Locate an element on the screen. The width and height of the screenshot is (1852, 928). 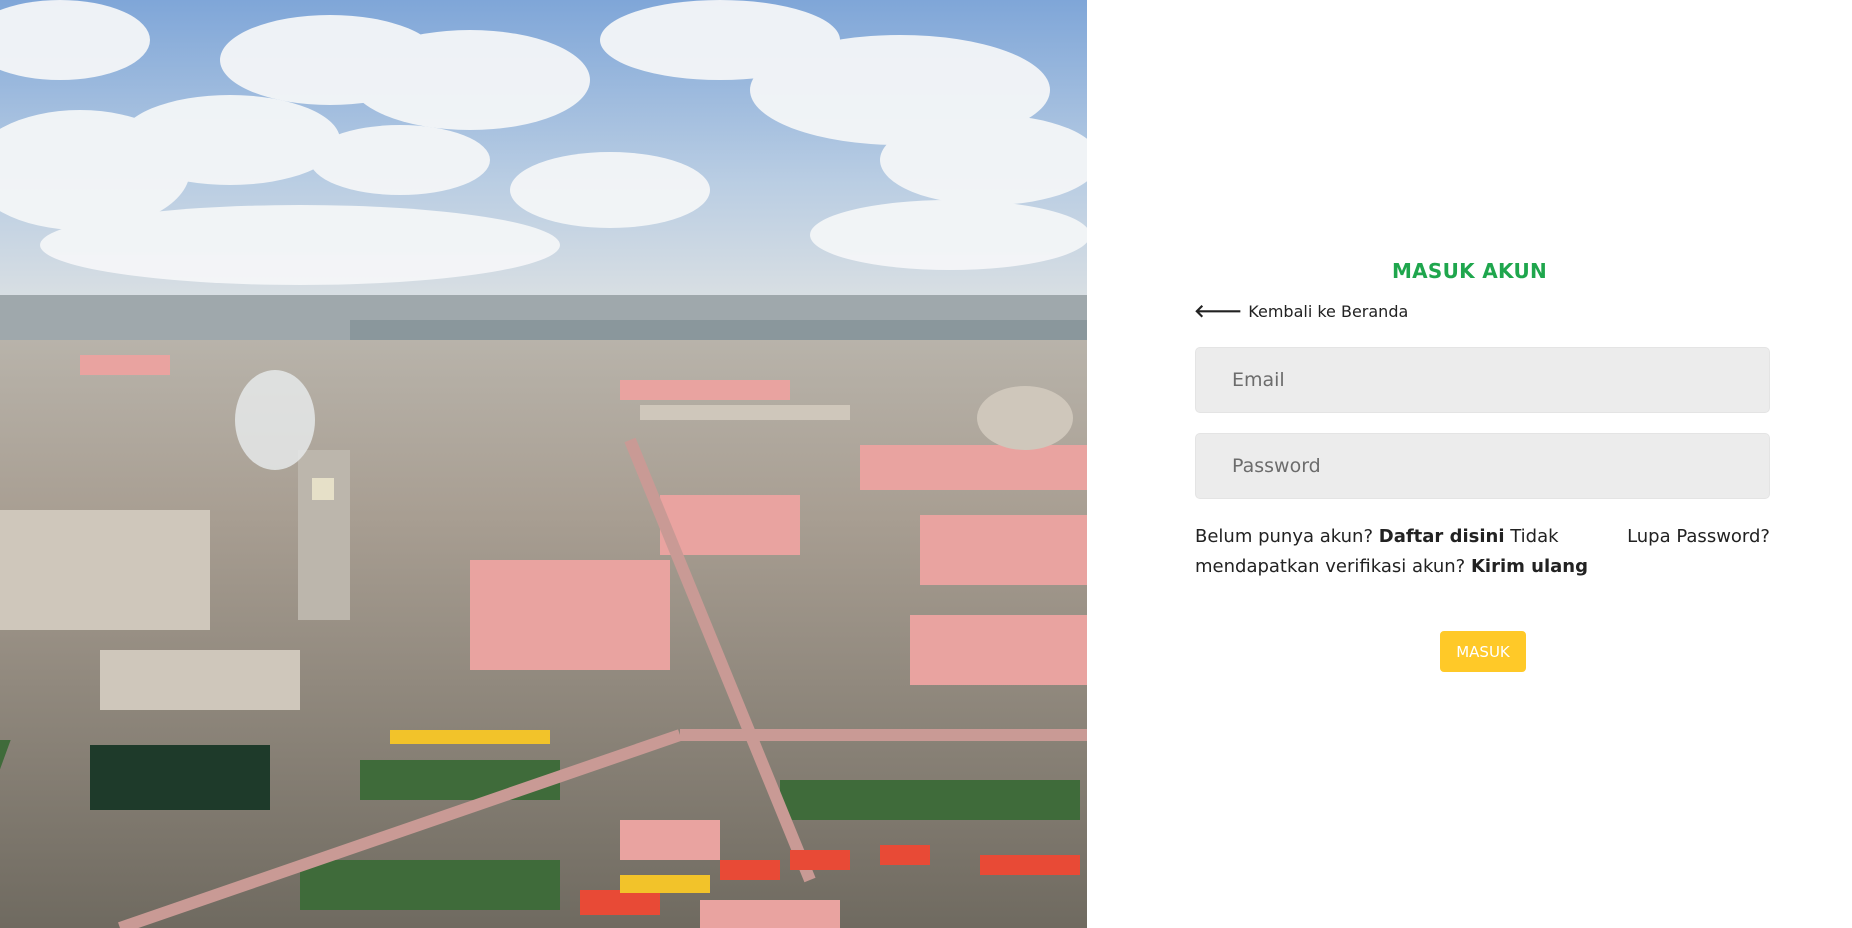
resend-verification-link: Kirim ulang is located at coordinates (1529, 566).